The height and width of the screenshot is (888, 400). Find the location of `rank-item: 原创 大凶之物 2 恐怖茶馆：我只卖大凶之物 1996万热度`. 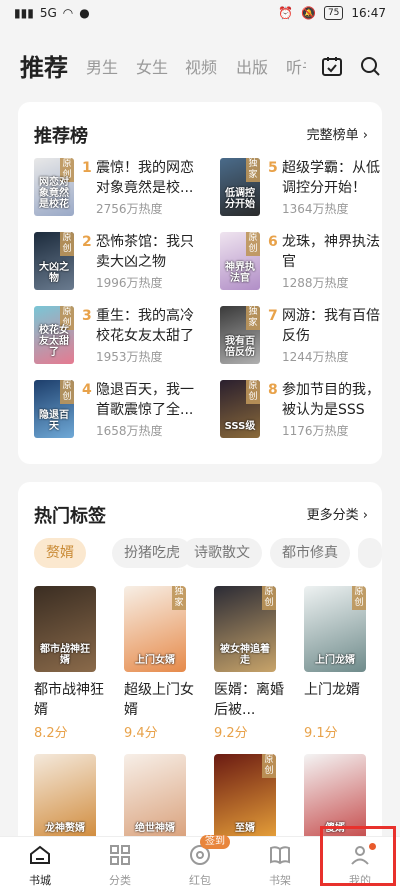

rank-item: 原创 大凶之物 2 恐怖茶馆：我只卖大凶之物 1996万热度 is located at coordinates (119, 264).